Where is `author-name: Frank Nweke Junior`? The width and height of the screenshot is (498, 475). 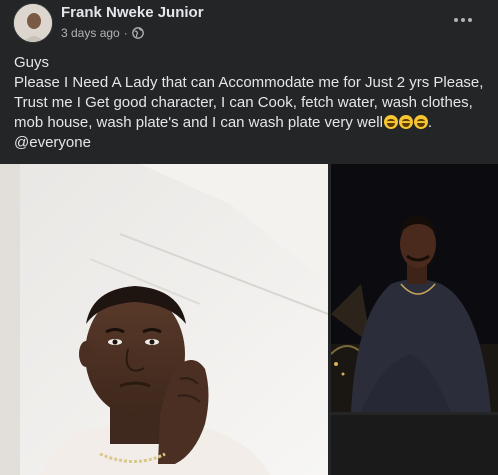 author-name: Frank Nweke Junior is located at coordinates (132, 12).